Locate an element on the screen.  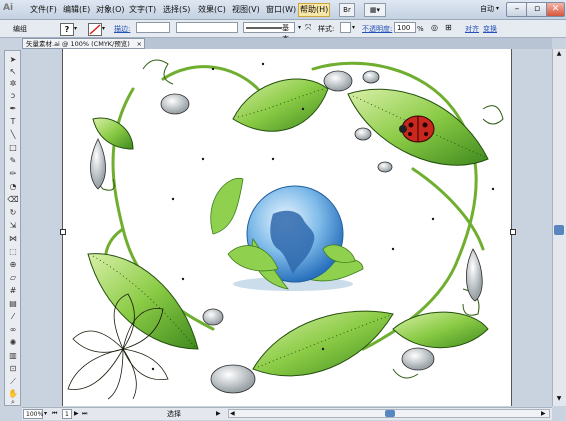
no-stroke-icon is located at coordinates (95, 29).